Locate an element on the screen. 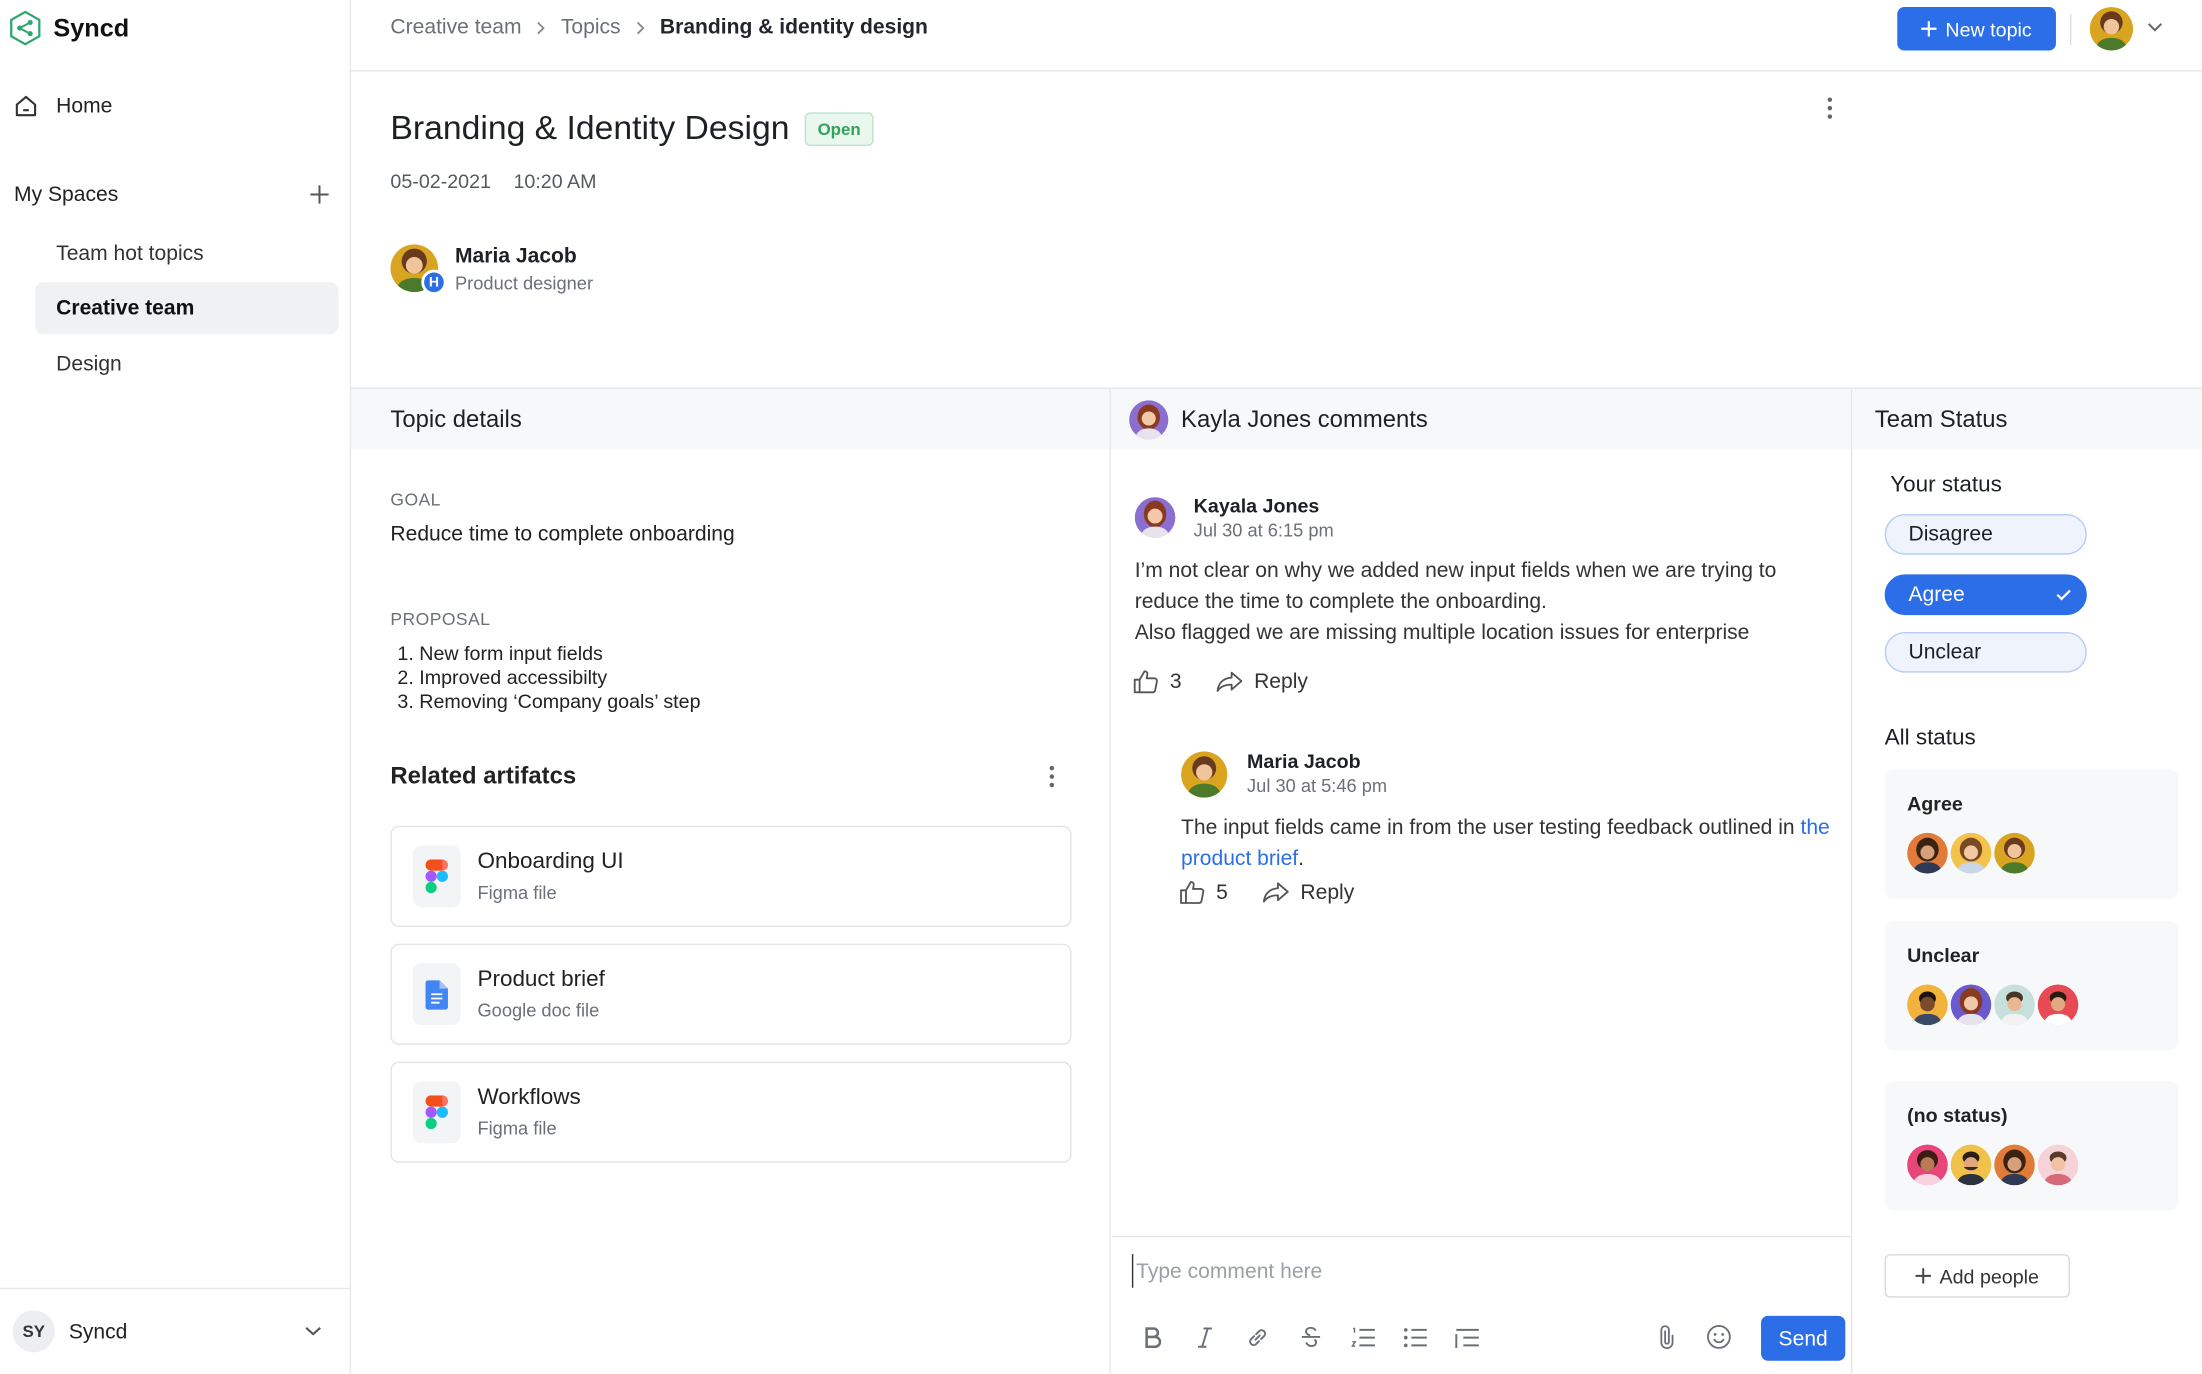 The height and width of the screenshot is (1374, 2202). figma-icon is located at coordinates (436, 1112).